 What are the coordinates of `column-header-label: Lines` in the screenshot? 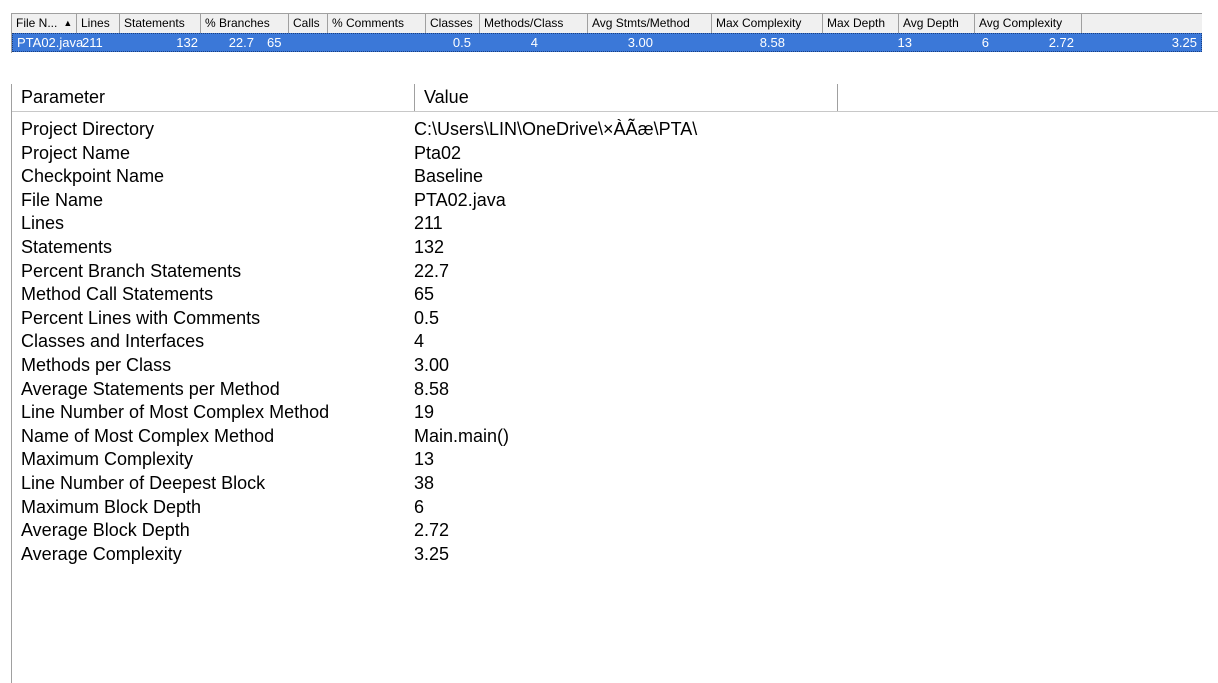 It's located at (95, 23).